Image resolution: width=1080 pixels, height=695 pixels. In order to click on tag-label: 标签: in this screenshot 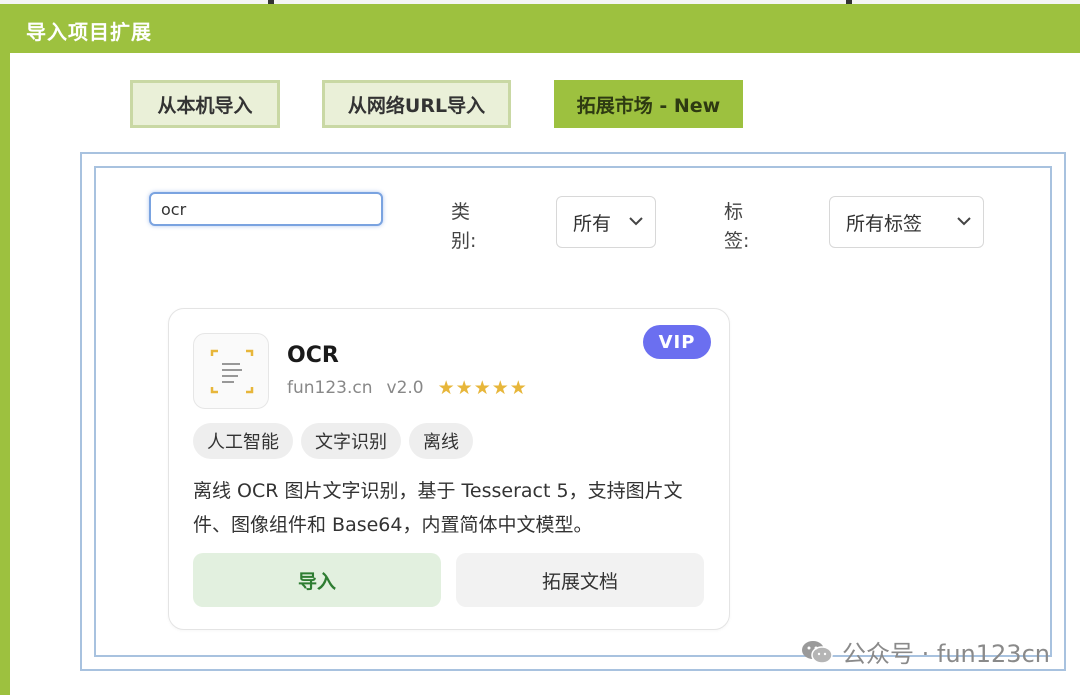, I will do `click(737, 226)`.